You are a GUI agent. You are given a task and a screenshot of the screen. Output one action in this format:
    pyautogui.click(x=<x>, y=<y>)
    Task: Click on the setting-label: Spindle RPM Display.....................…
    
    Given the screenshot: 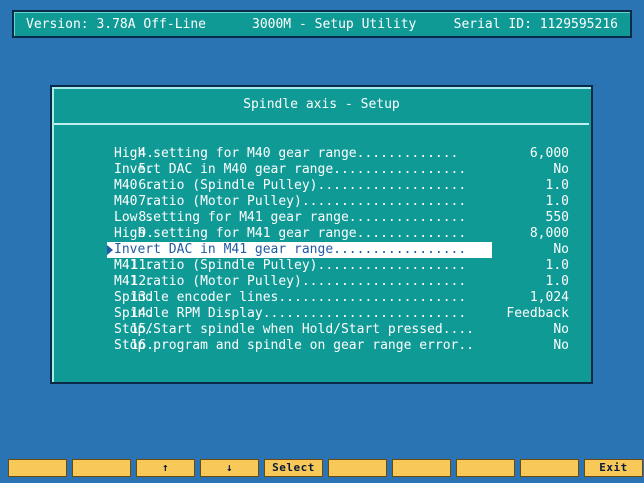 What is the action you would take?
    pyautogui.click(x=290, y=313)
    